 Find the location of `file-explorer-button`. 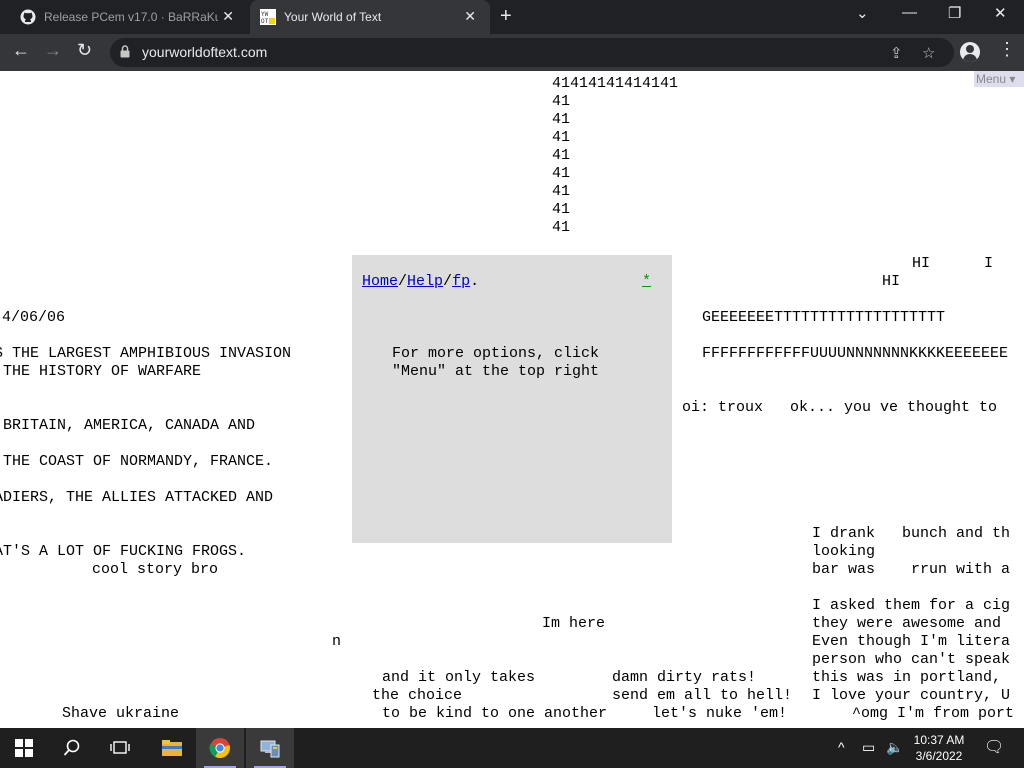

file-explorer-button is located at coordinates (172, 748).